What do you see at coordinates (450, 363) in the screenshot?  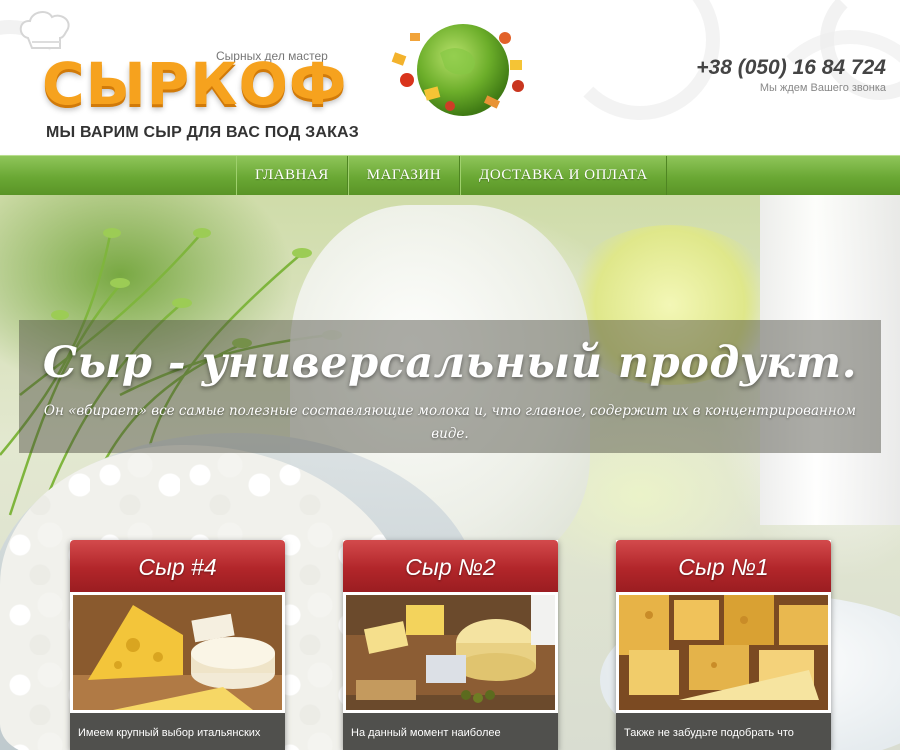 I see `hero-title: Сыр - универсальный продукт.` at bounding box center [450, 363].